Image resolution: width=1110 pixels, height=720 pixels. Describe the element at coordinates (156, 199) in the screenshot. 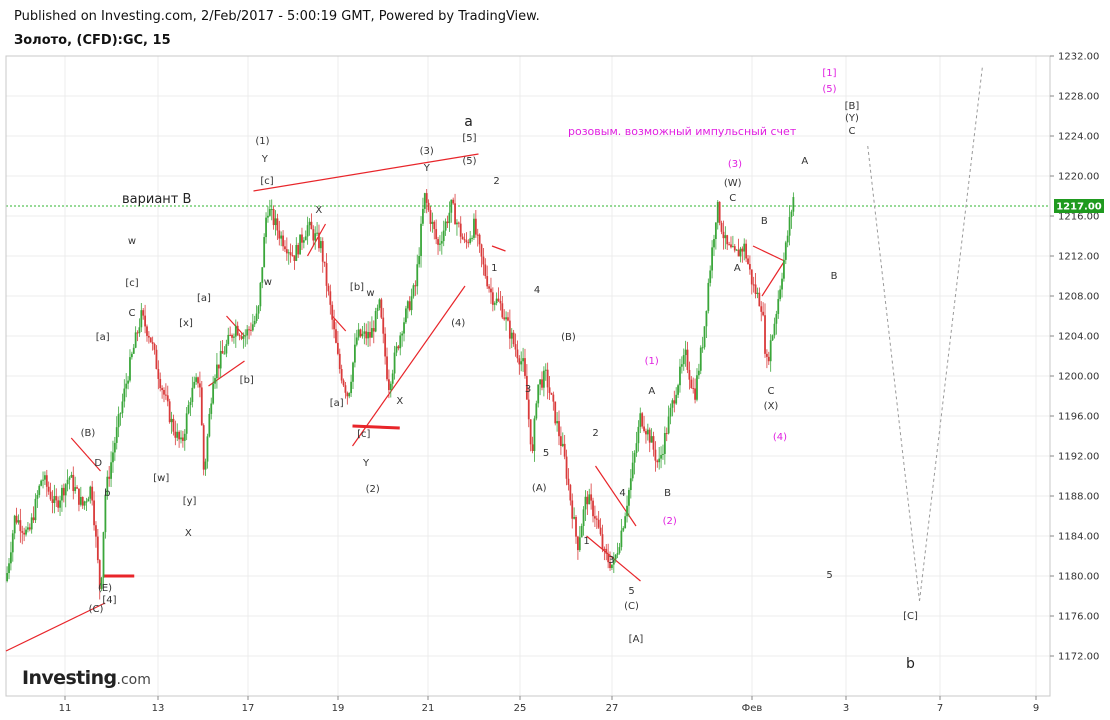

I see `variant-note: вариант B` at that location.